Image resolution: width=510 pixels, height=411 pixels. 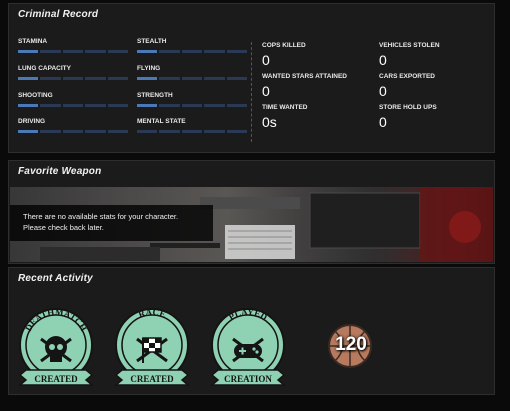 I want to click on skill-label: LUNG CAPACITY, so click(x=44, y=68).